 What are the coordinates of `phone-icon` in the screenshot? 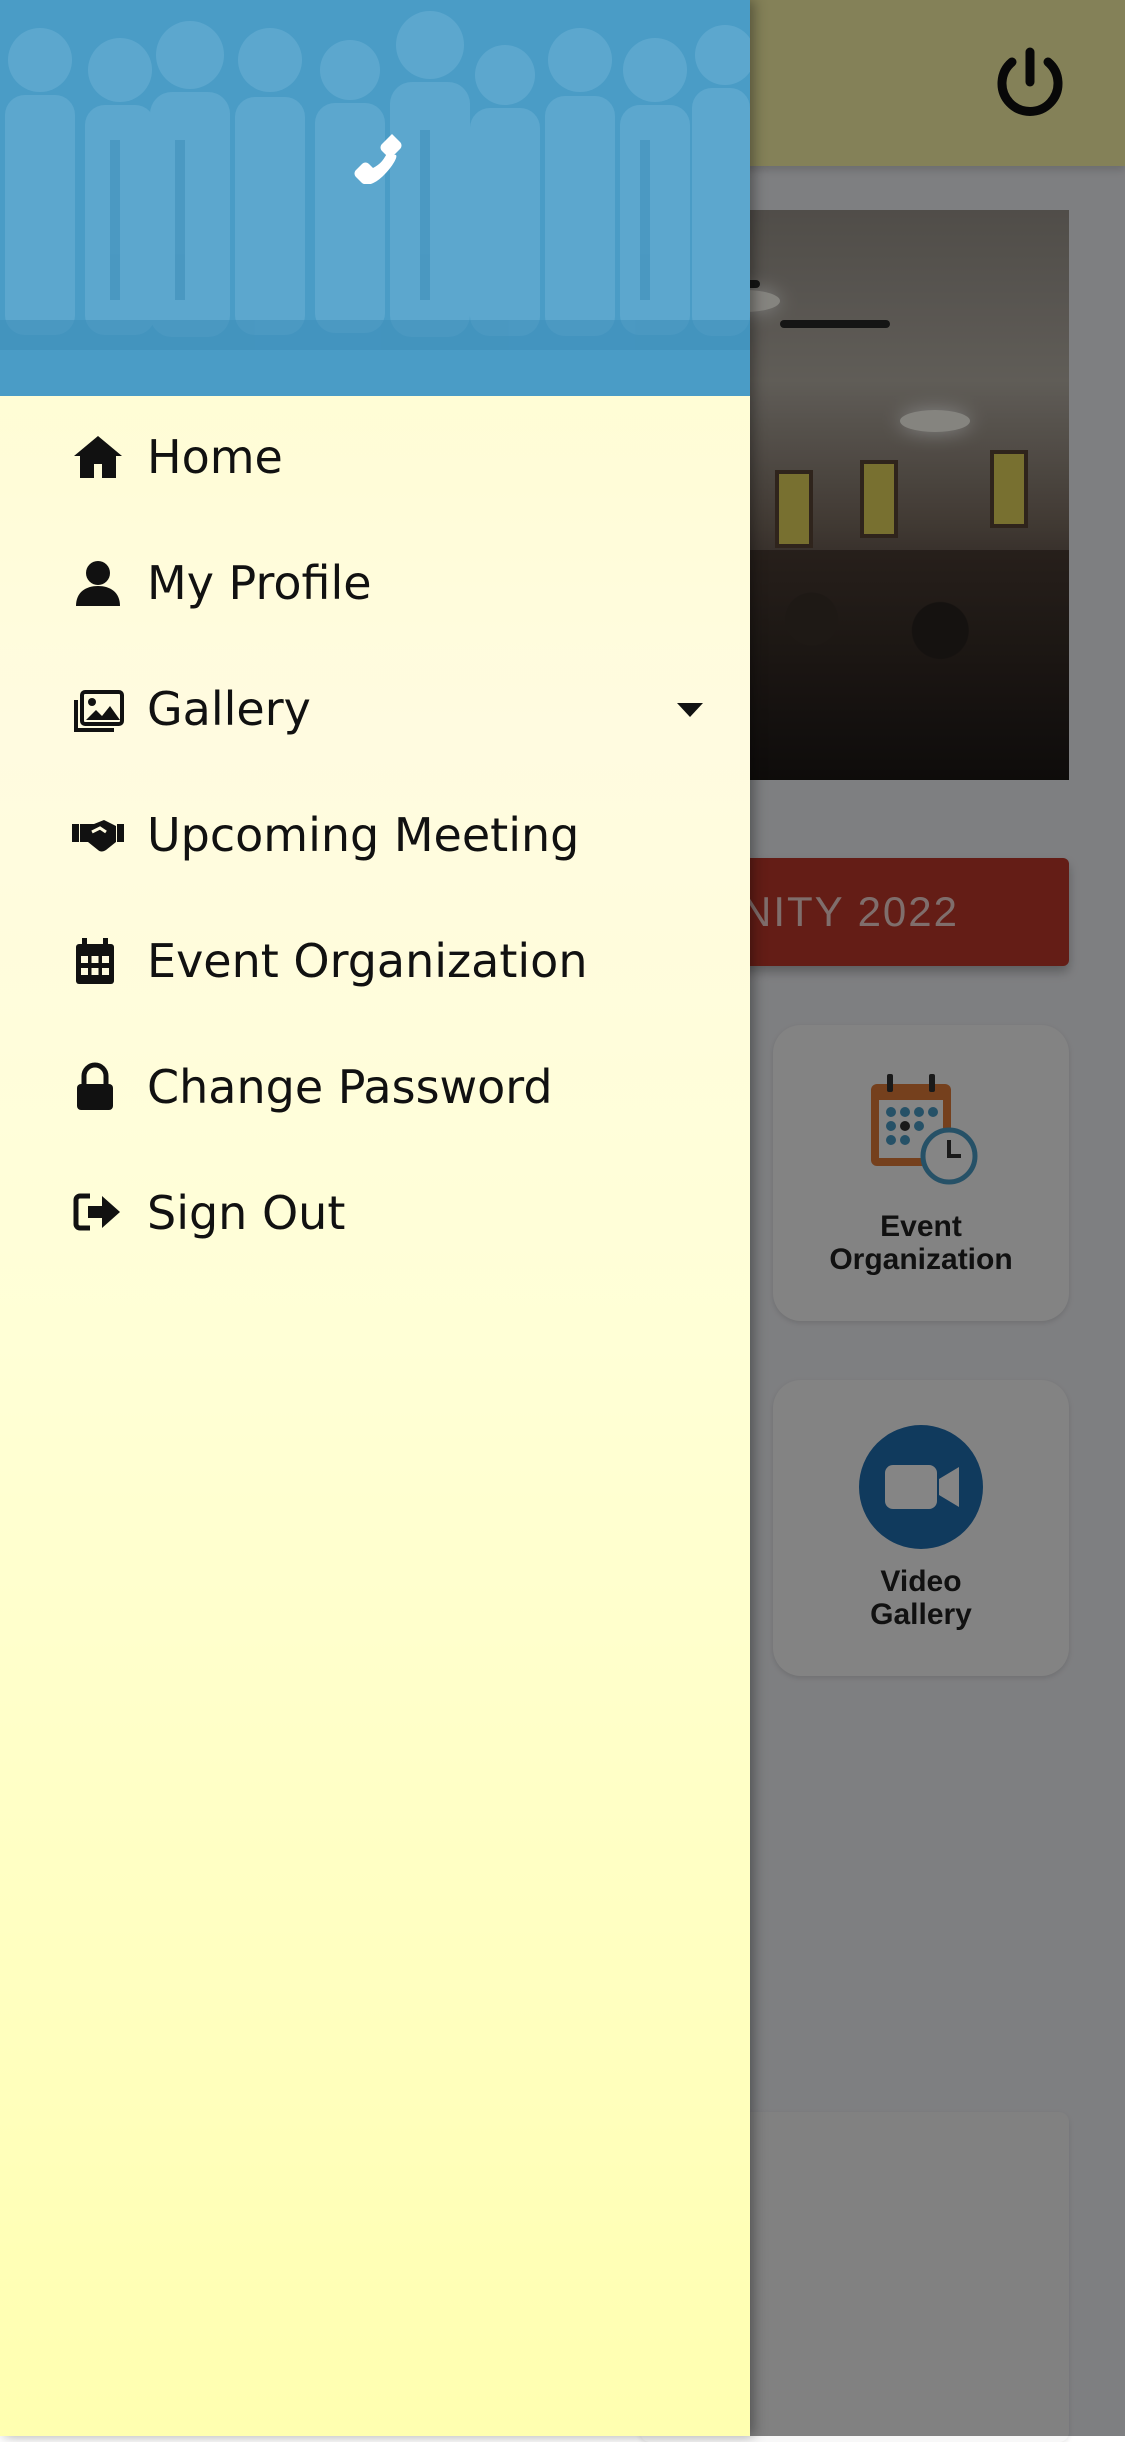 It's located at (376, 156).